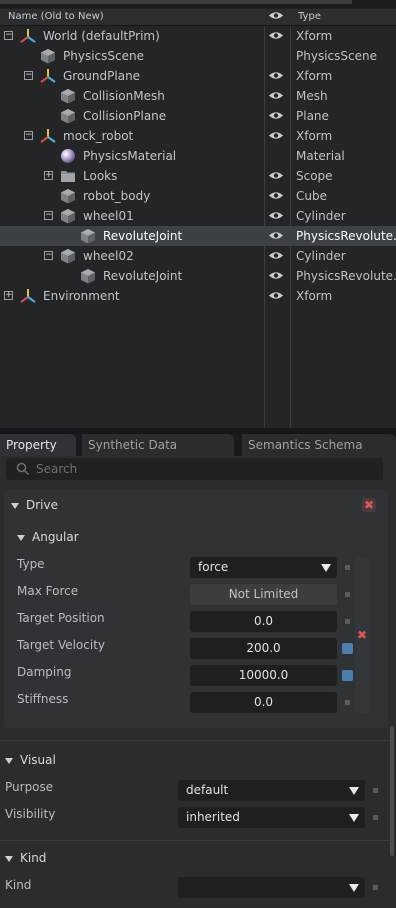 The image size is (396, 908). What do you see at coordinates (23, 469) in the screenshot?
I see `search-icon` at bounding box center [23, 469].